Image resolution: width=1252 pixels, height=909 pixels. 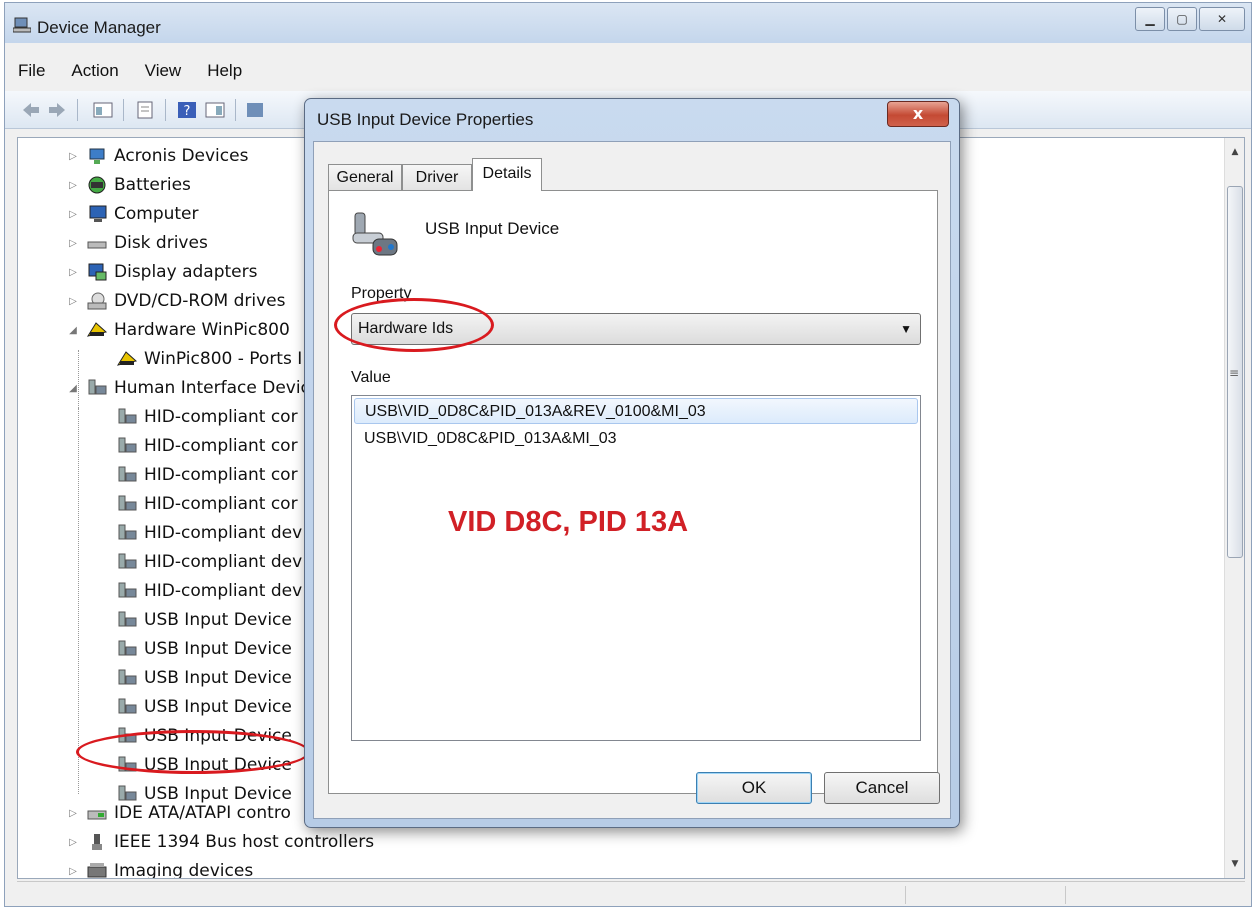 What do you see at coordinates (188, 388) in the screenshot?
I see `tree-item: ◢ Human Interface Devic` at bounding box center [188, 388].